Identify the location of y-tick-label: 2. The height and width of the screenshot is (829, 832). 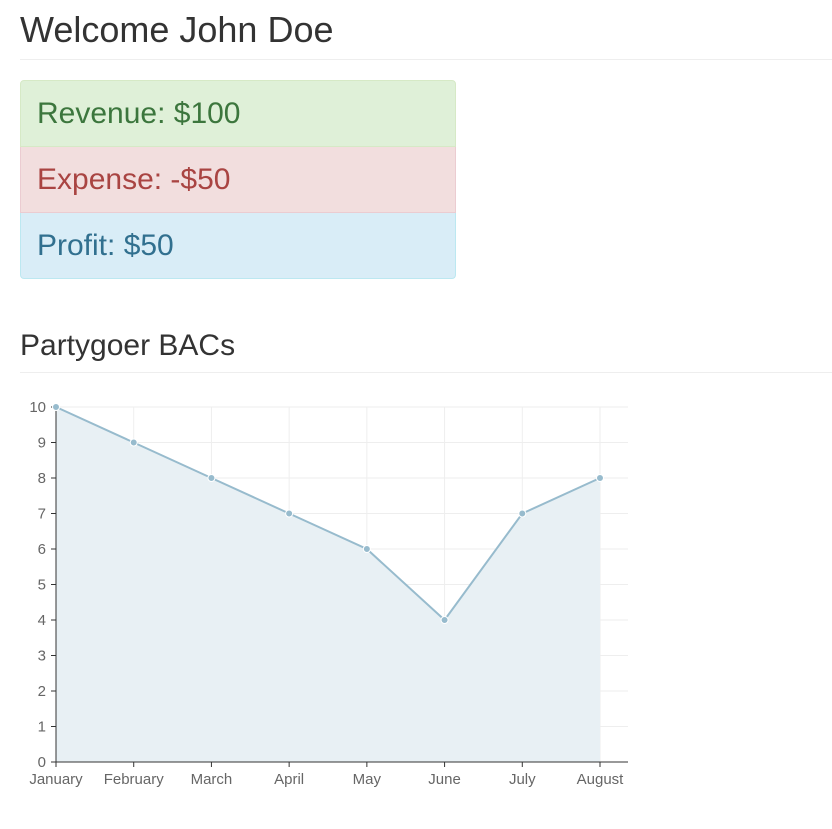
(42, 691).